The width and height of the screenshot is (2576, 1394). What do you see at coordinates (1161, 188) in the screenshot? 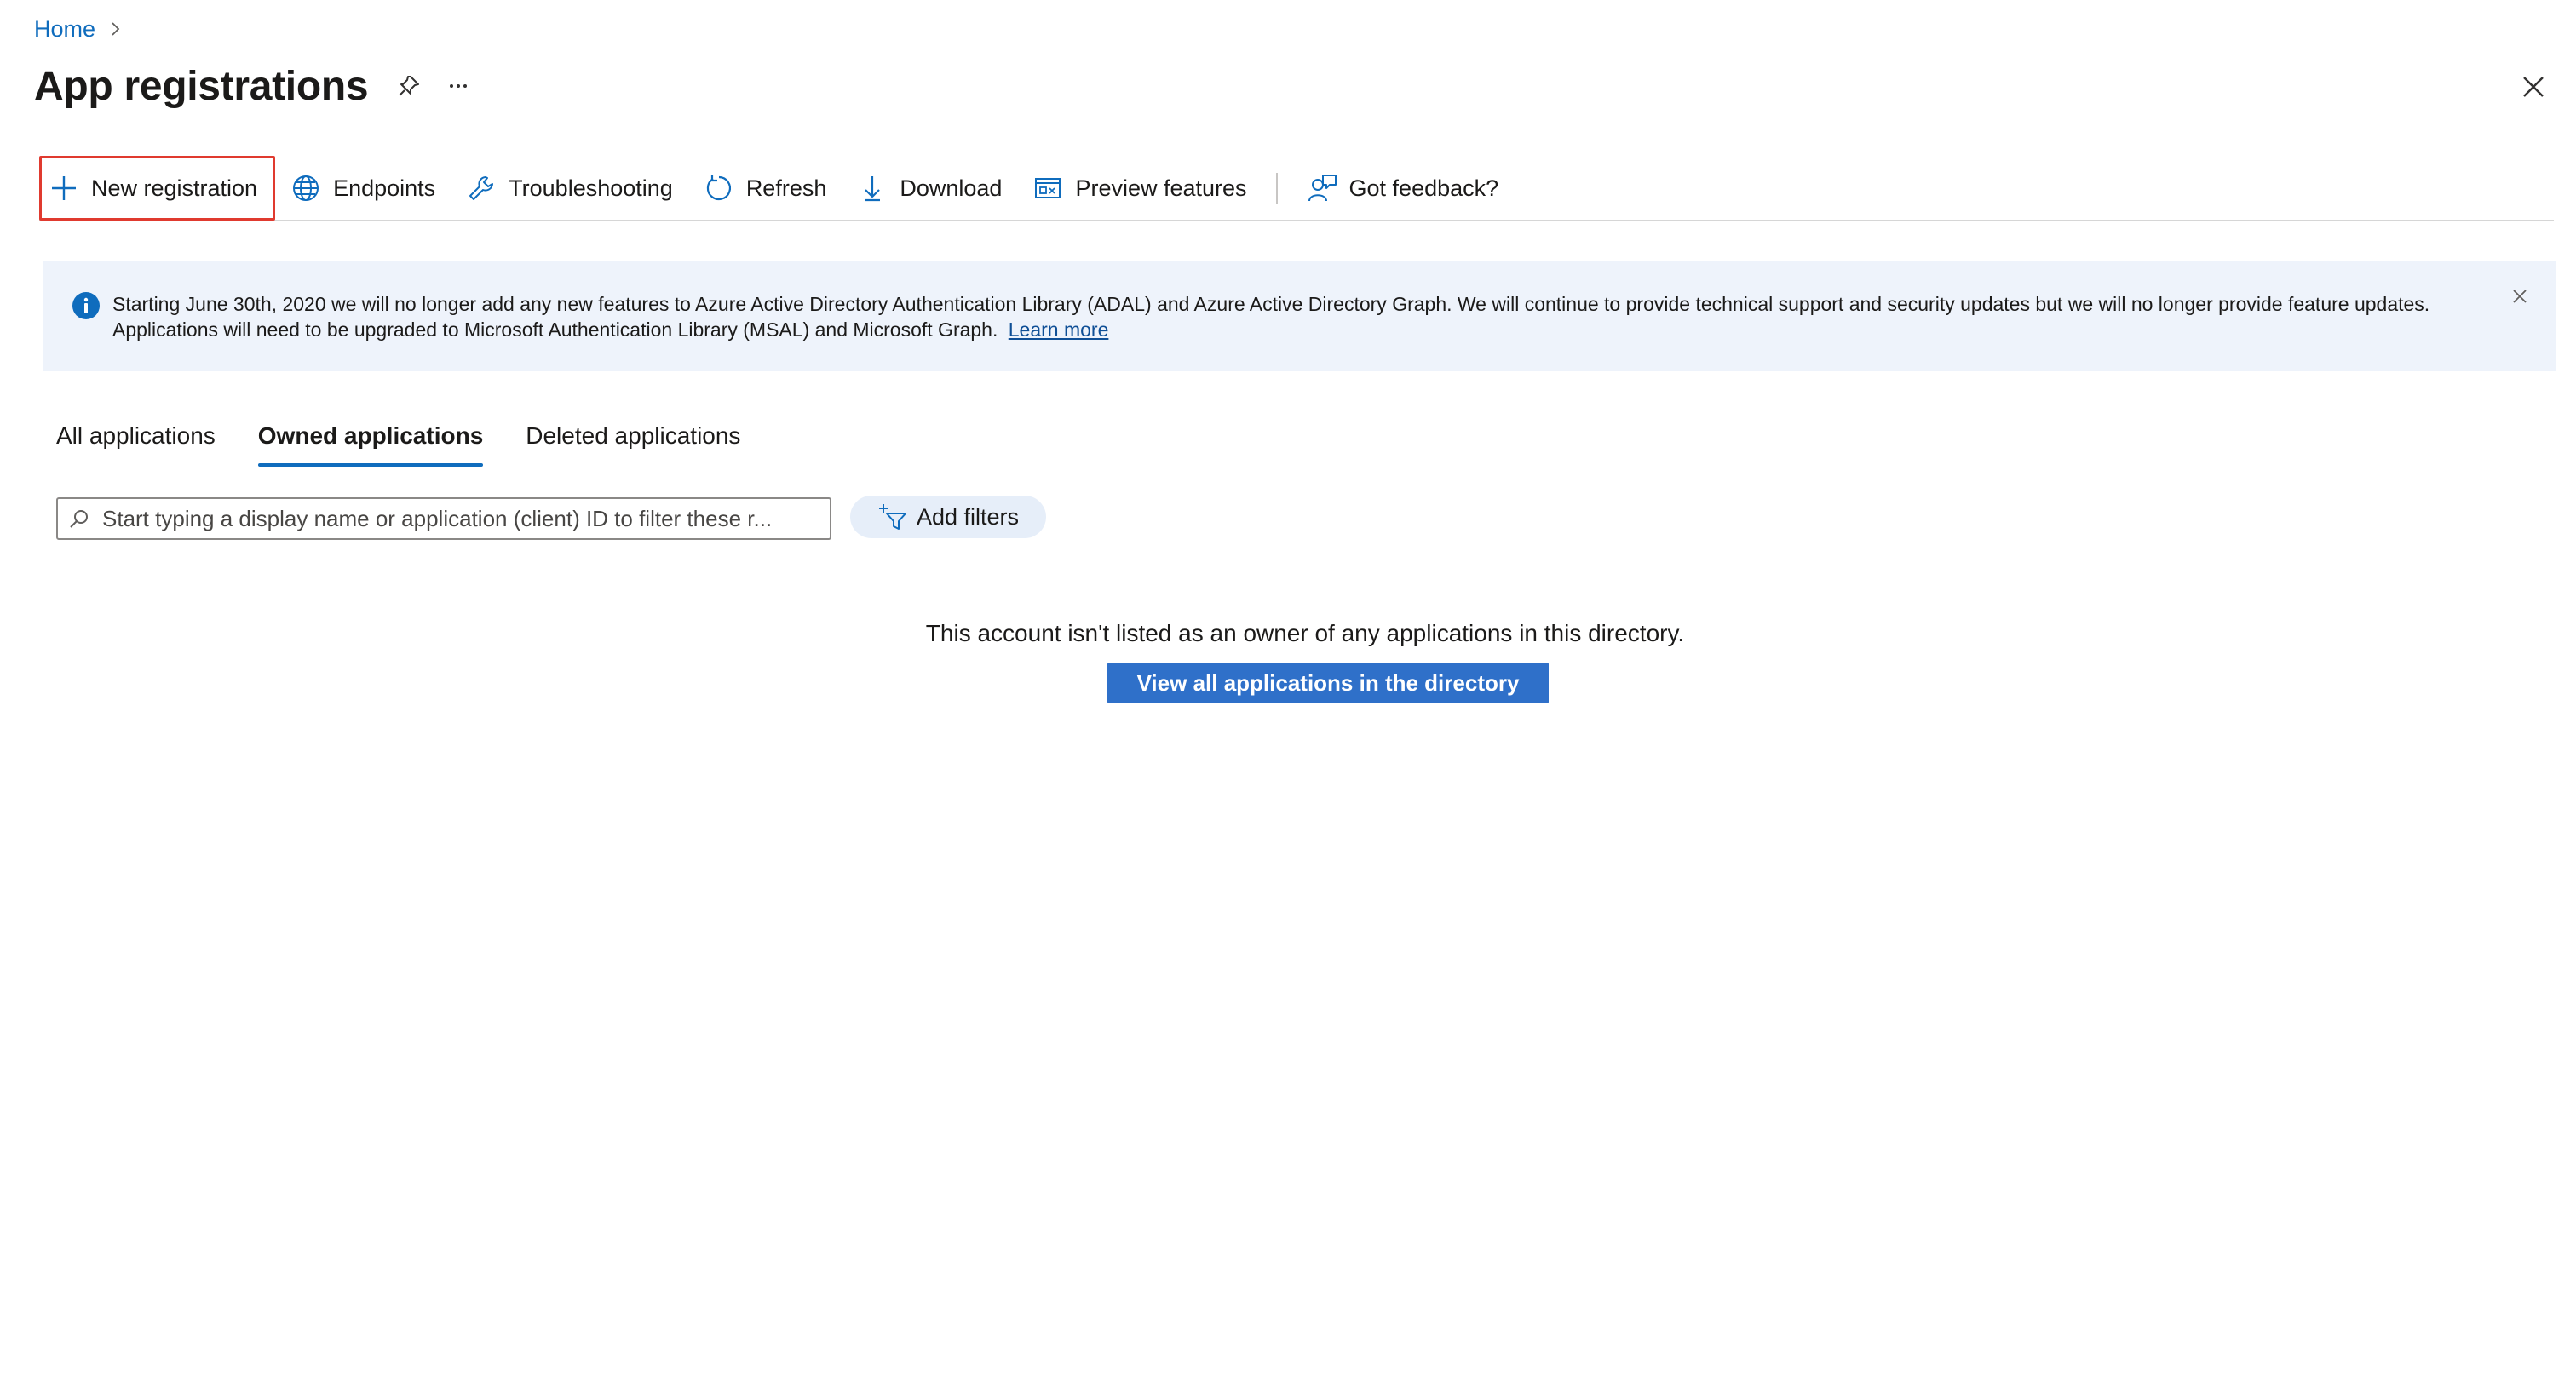
I see `preview-features-label: Preview features` at bounding box center [1161, 188].